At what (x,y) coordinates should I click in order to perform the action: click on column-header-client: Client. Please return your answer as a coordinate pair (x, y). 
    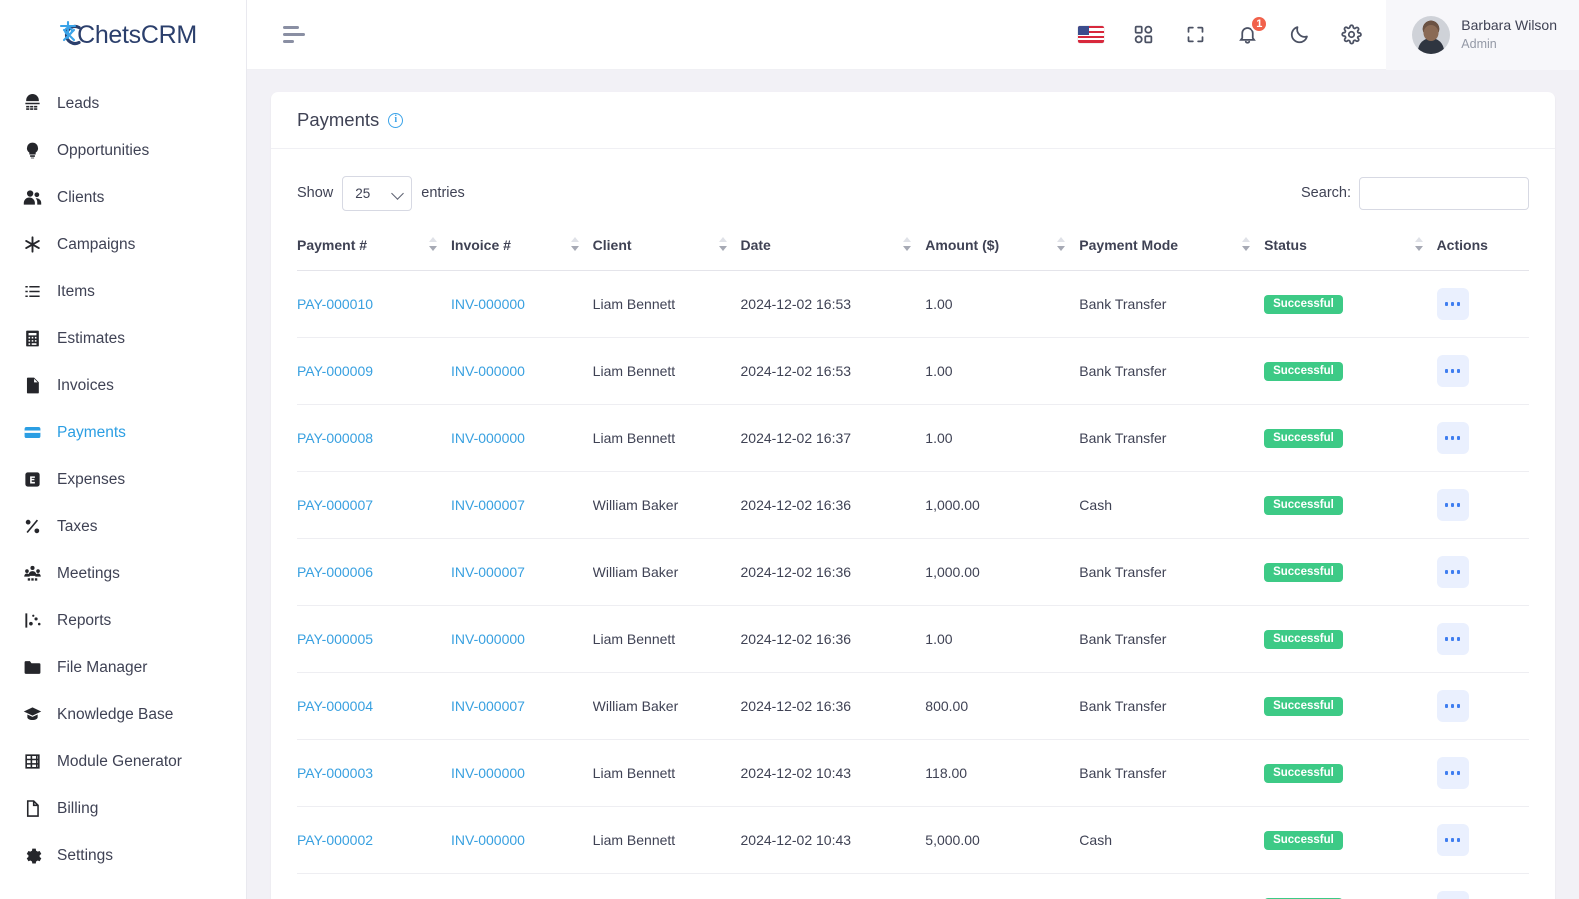
    Looking at the image, I should click on (667, 254).